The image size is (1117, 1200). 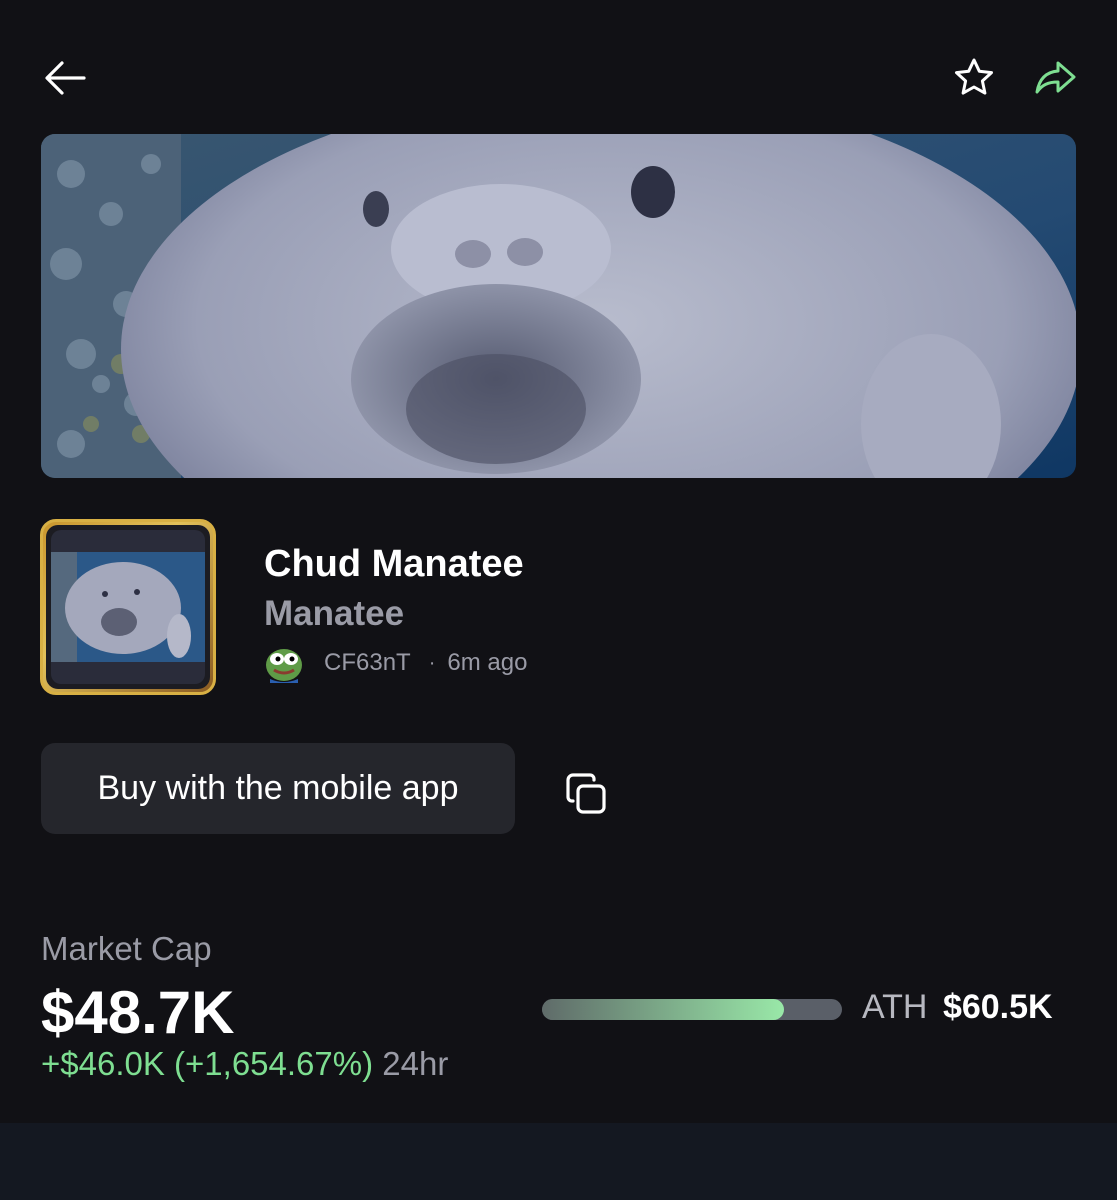 I want to click on bottom-bar, so click(x=558, y=1161).